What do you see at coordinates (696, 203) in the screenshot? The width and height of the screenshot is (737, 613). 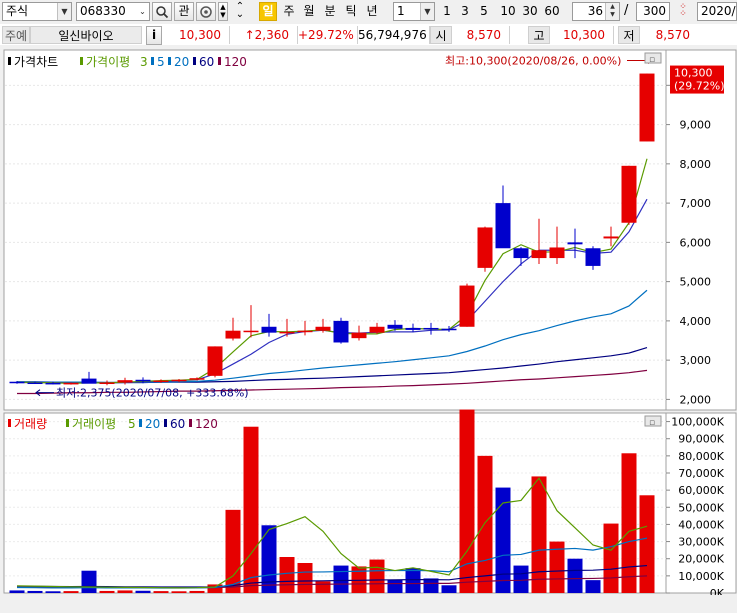 I see `price-tick-label: 7,000` at bounding box center [696, 203].